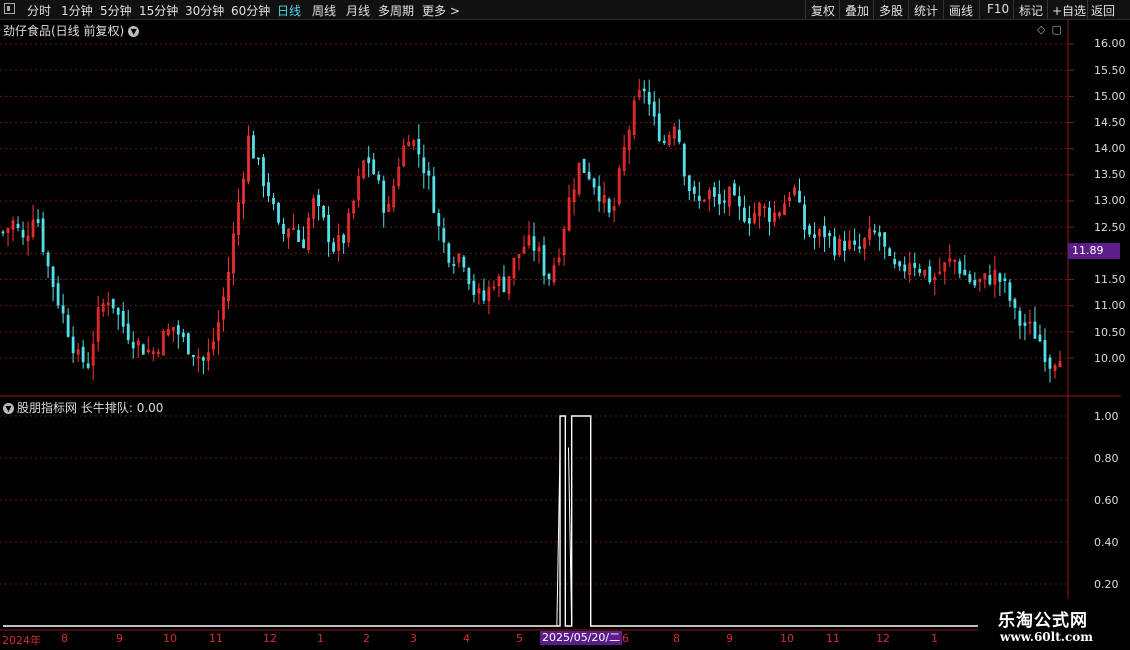 The height and width of the screenshot is (650, 1130). I want to click on time-axis-label: 10, so click(787, 638).